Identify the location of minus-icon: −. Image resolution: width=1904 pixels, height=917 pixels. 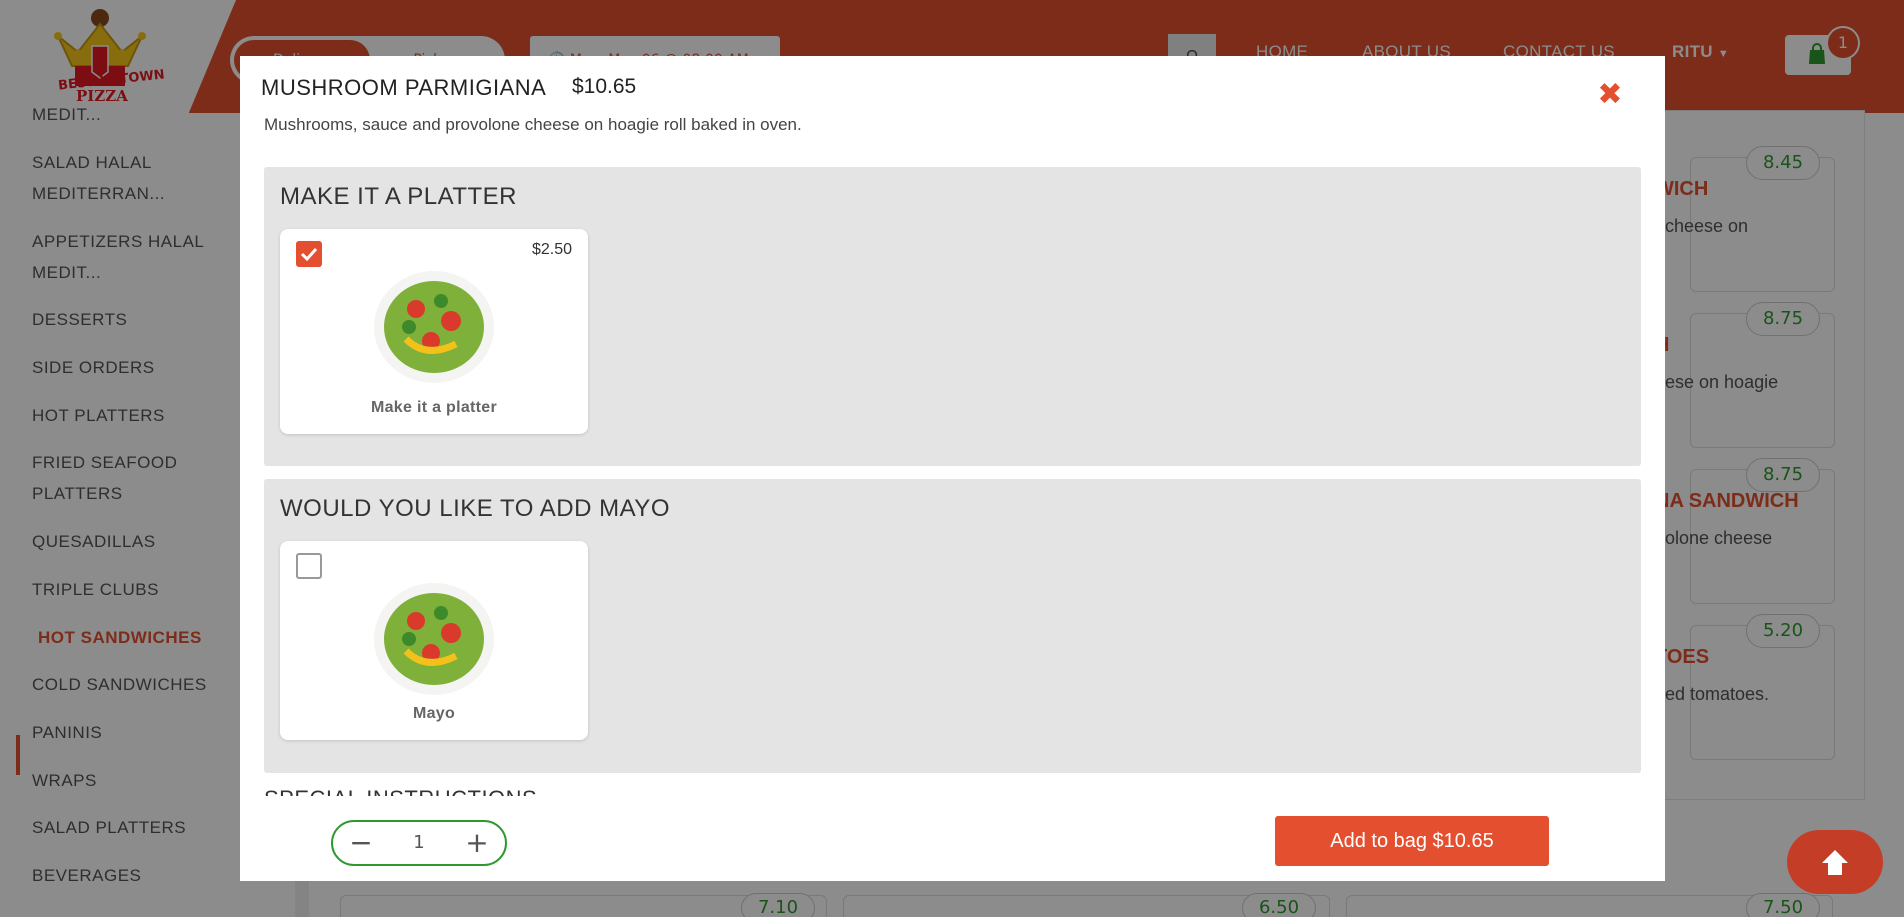
(361, 843).